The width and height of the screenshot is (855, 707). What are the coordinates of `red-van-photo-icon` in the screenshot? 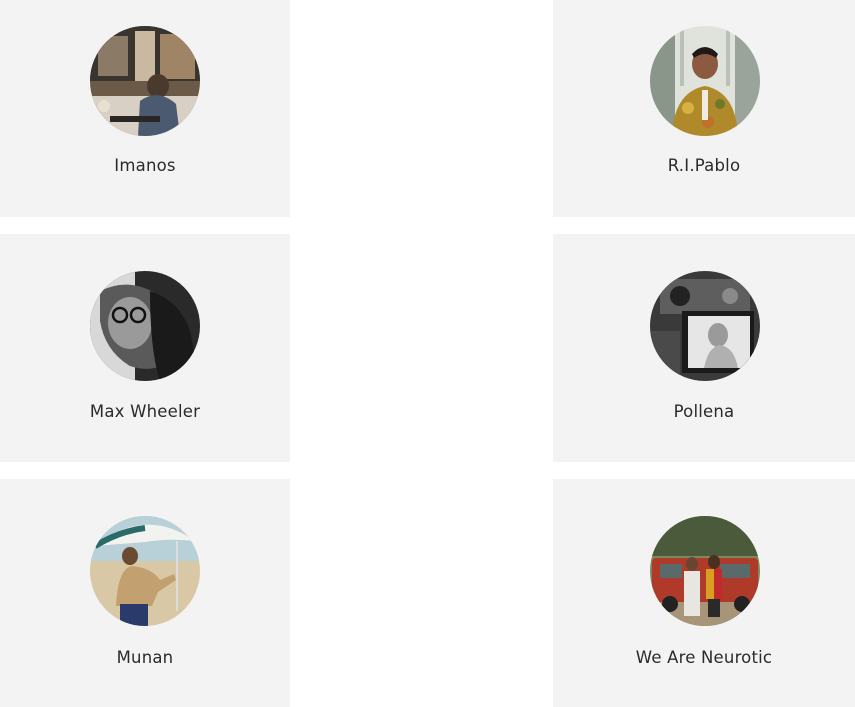 It's located at (705, 571).